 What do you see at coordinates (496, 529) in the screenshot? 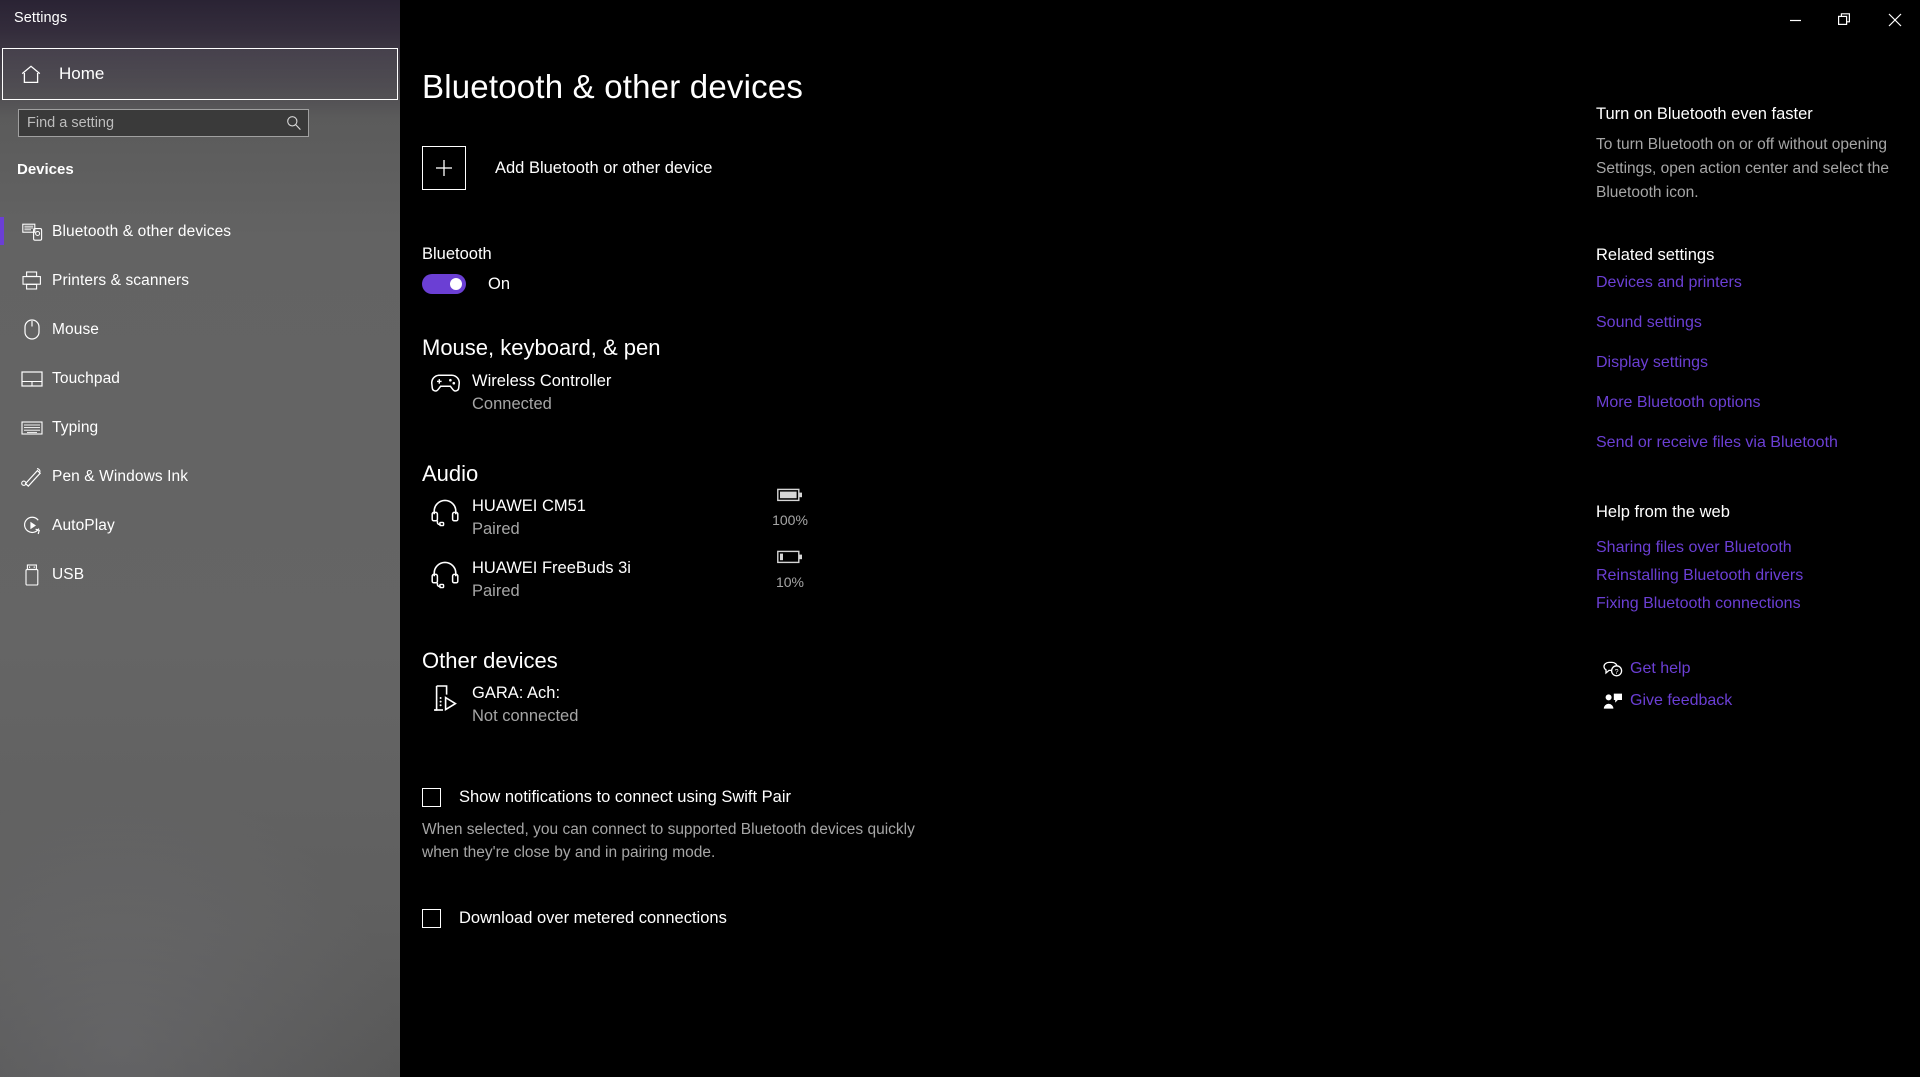
I see `device-status: Paired` at bounding box center [496, 529].